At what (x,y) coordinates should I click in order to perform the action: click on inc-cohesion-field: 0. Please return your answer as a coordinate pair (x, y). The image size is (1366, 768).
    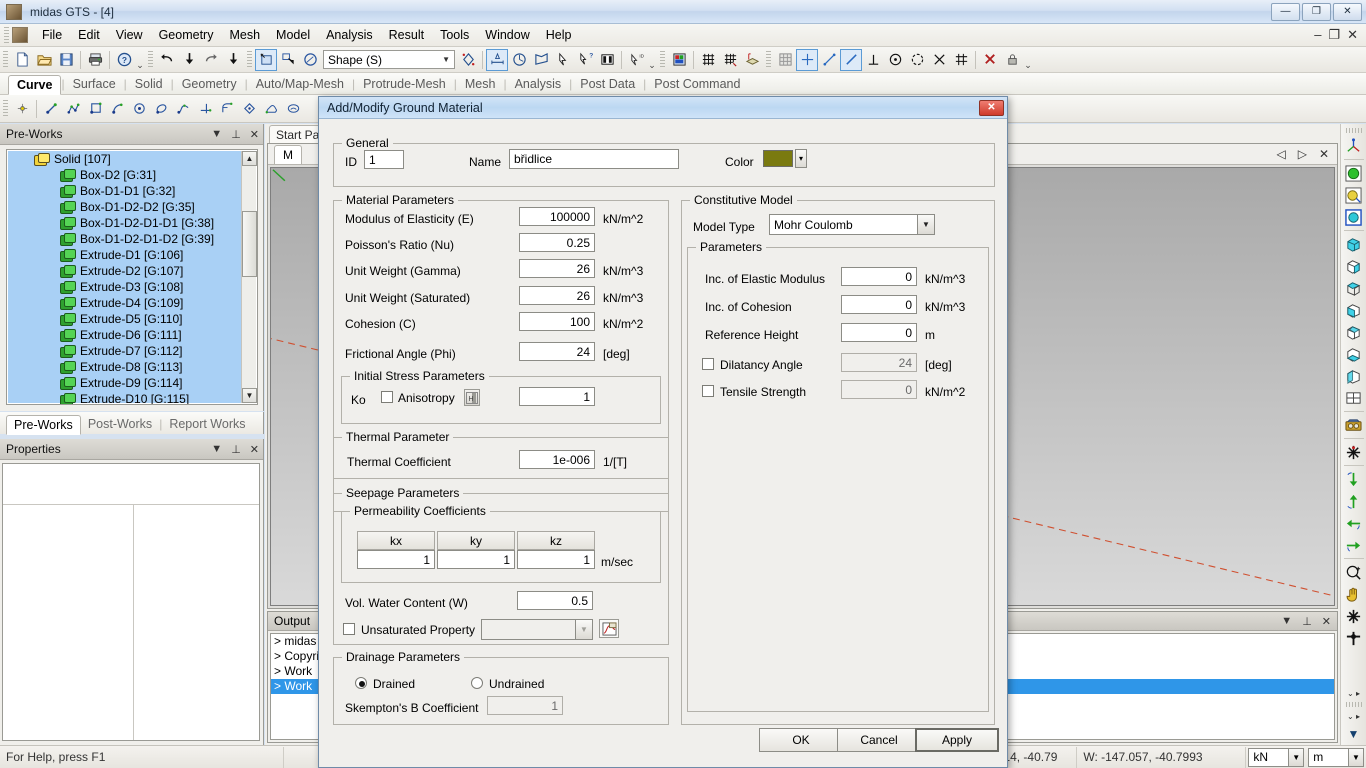
    Looking at the image, I should click on (879, 304).